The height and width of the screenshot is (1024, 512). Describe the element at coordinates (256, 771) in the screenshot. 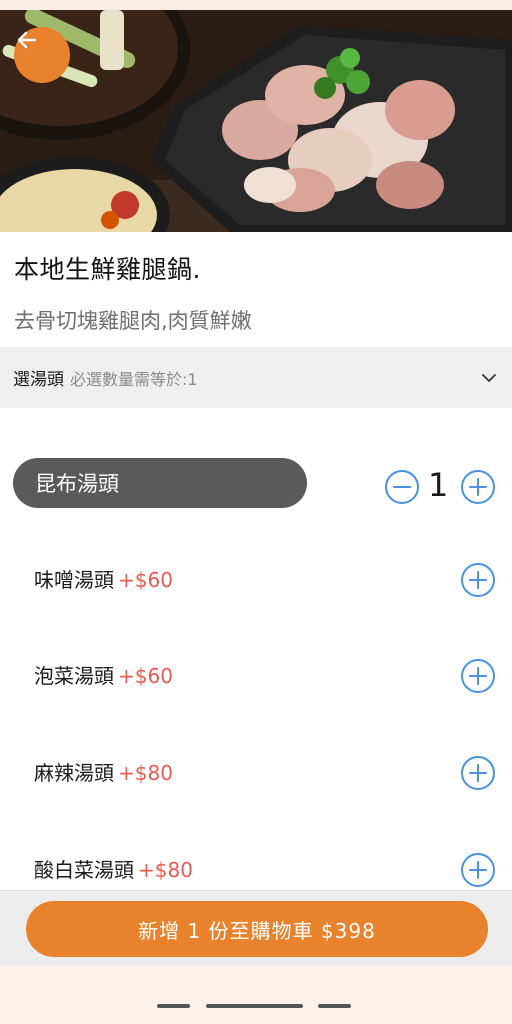

I see `option-row: 麻辣湯頭 +$80` at that location.